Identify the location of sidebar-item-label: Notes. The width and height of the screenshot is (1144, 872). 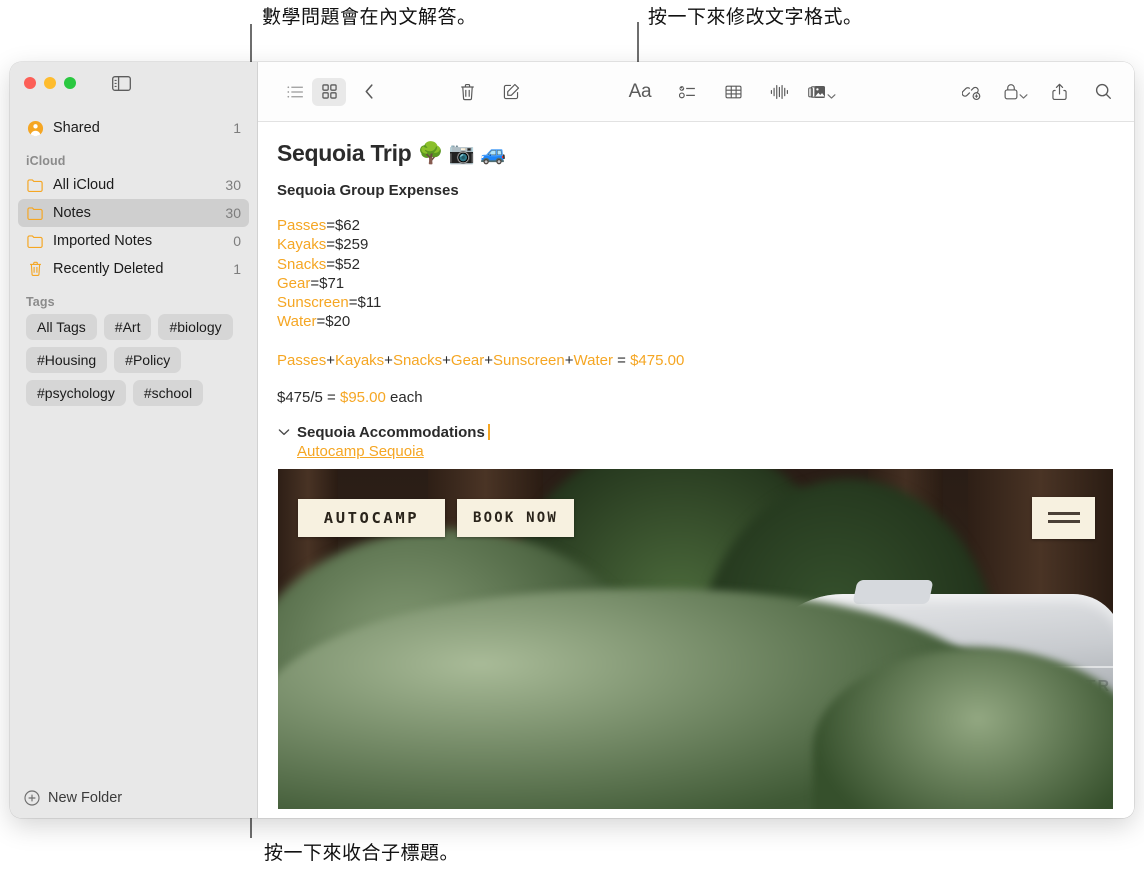
(72, 213).